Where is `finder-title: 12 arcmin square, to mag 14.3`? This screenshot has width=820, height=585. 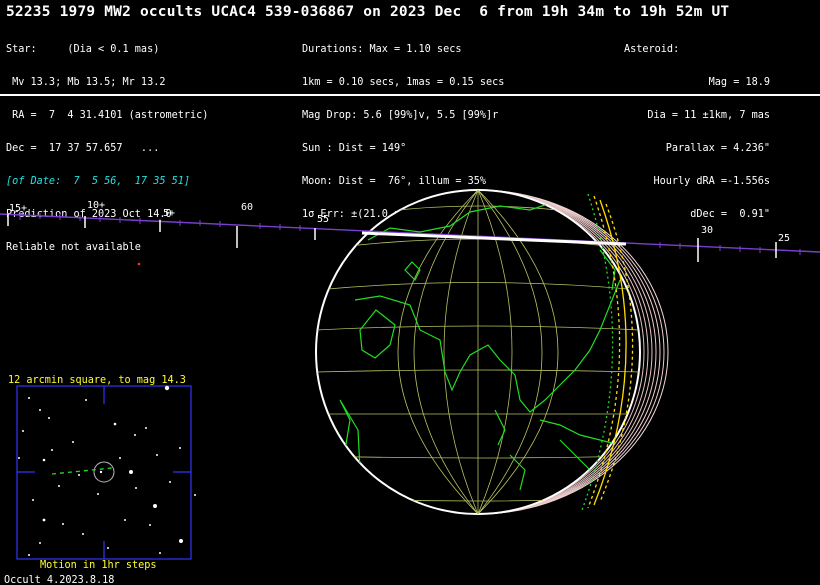 finder-title: 12 arcmin square, to mag 14.3 is located at coordinates (97, 380).